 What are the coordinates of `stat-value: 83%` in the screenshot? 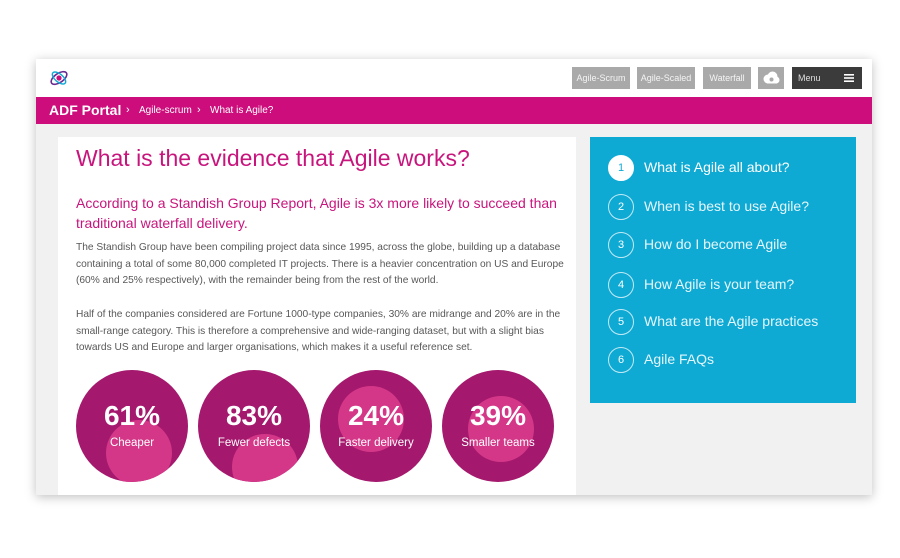 It's located at (254, 415).